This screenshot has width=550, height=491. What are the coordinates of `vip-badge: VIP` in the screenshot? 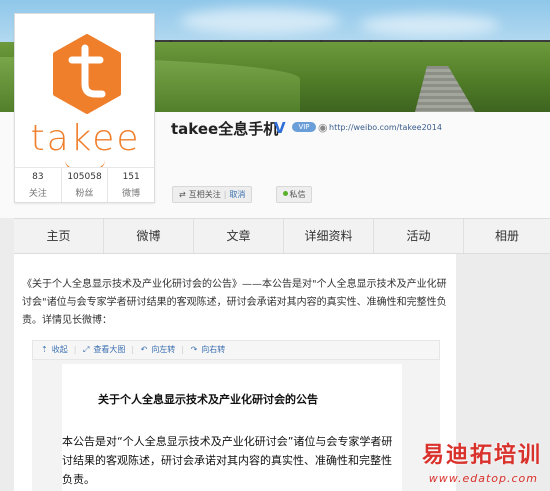 It's located at (304, 127).